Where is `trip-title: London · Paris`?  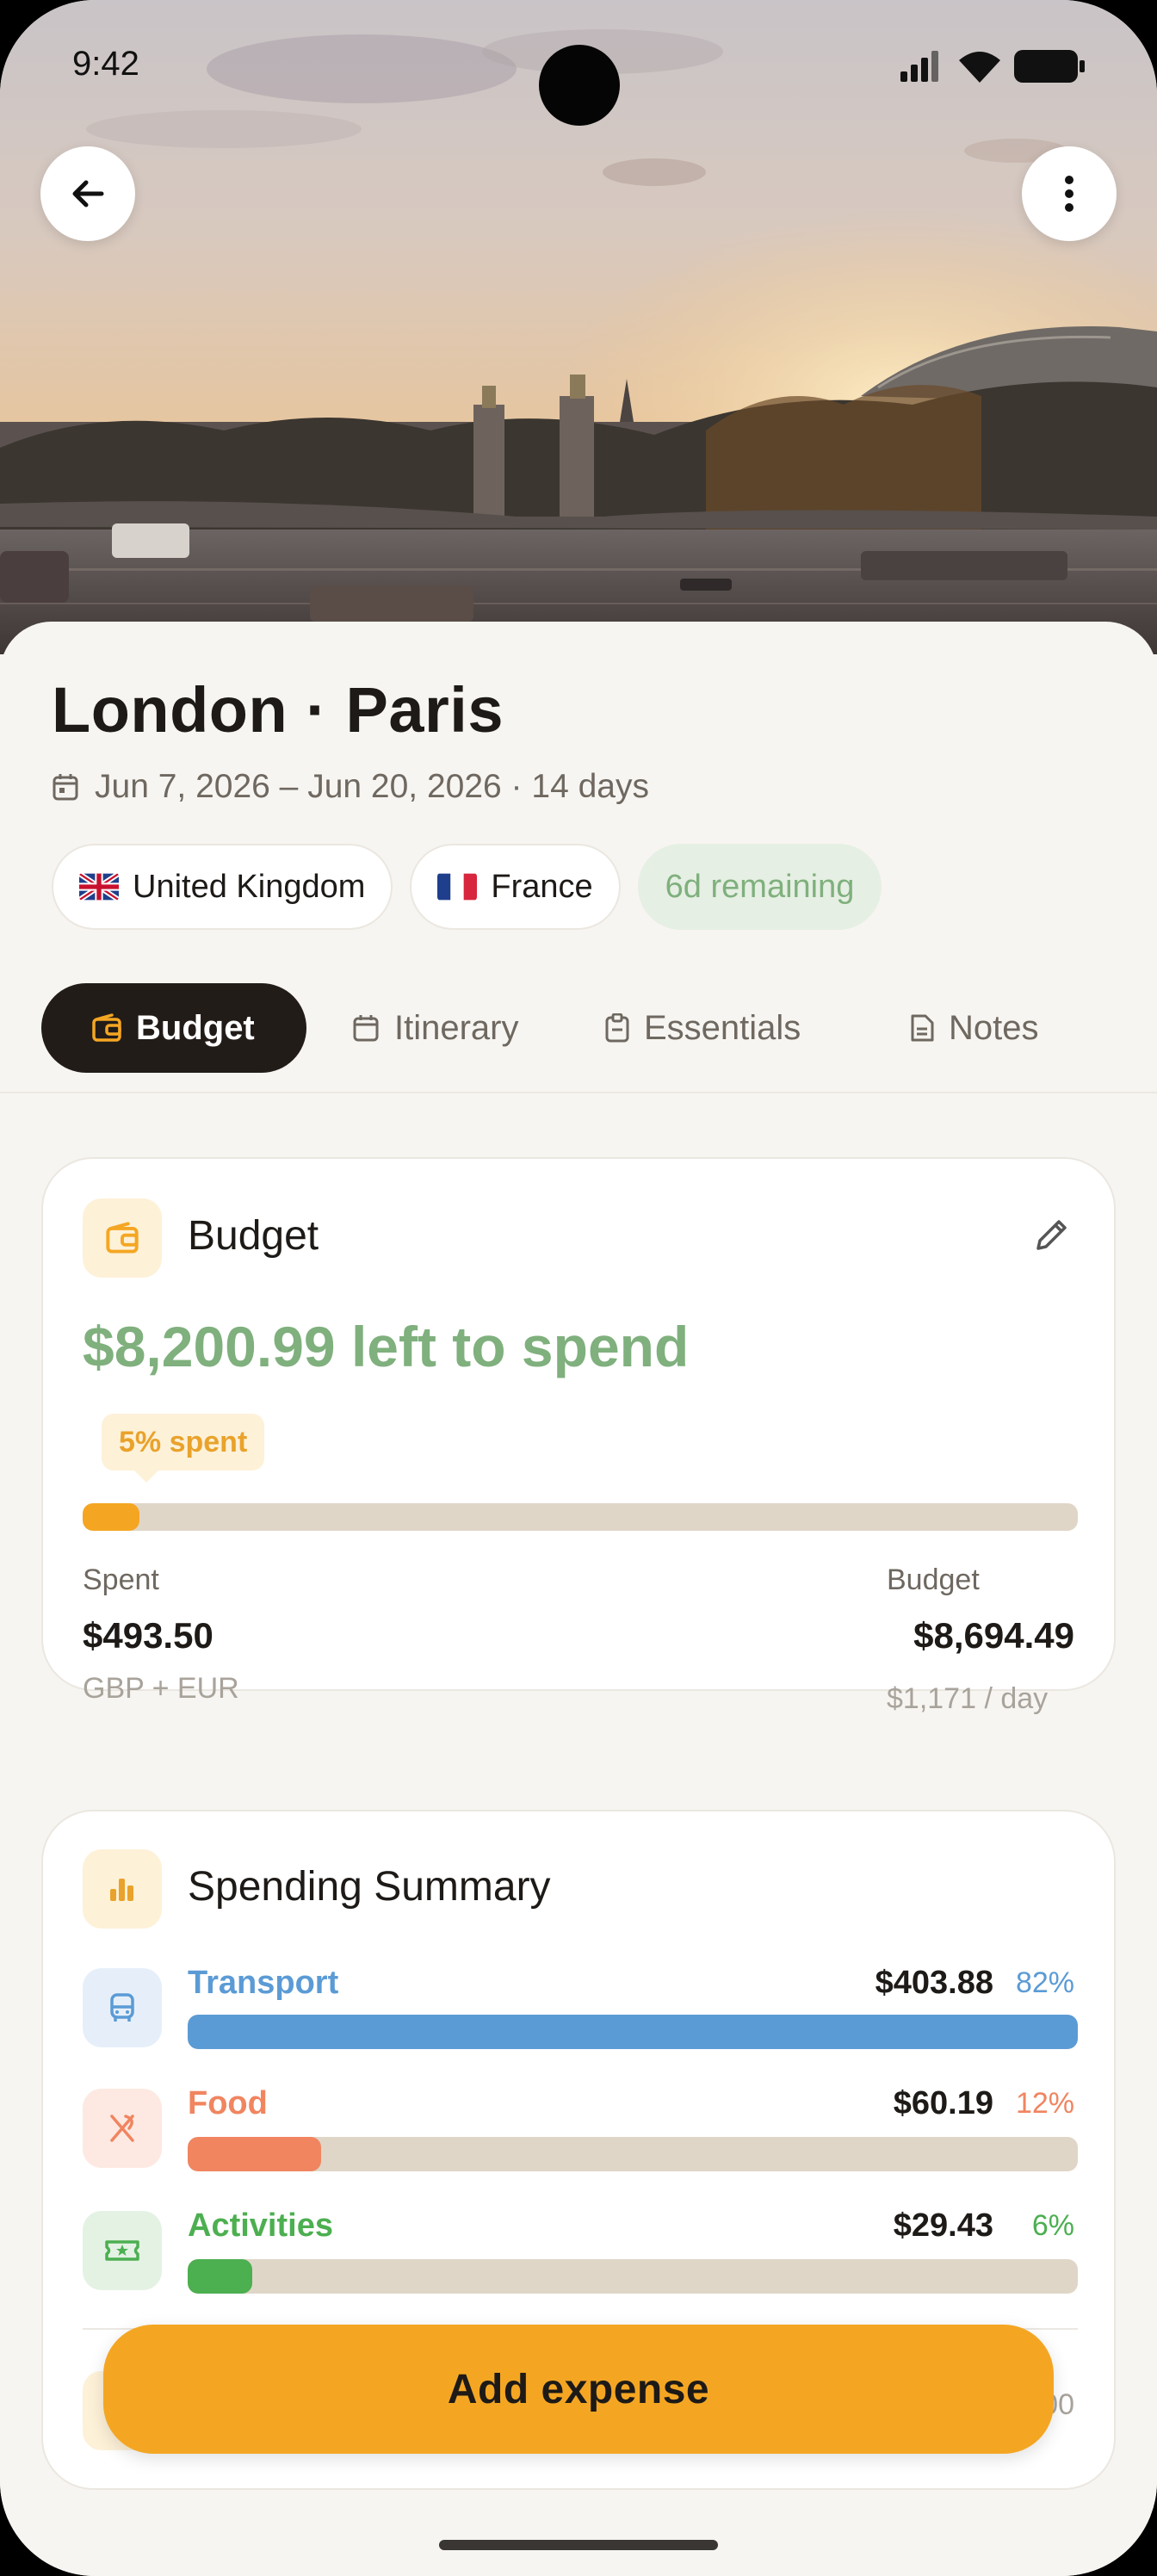 trip-title: London · Paris is located at coordinates (278, 710).